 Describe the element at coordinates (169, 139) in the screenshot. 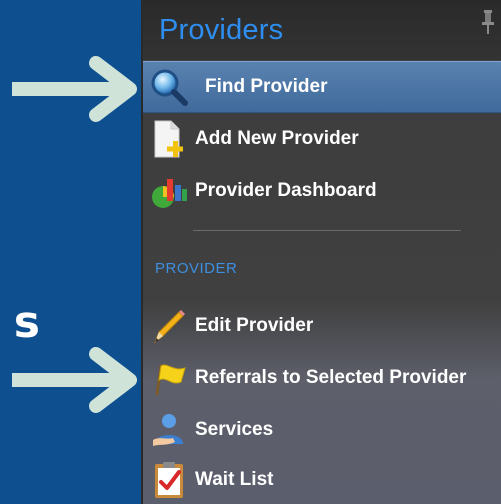

I see `add-document-icon` at that location.